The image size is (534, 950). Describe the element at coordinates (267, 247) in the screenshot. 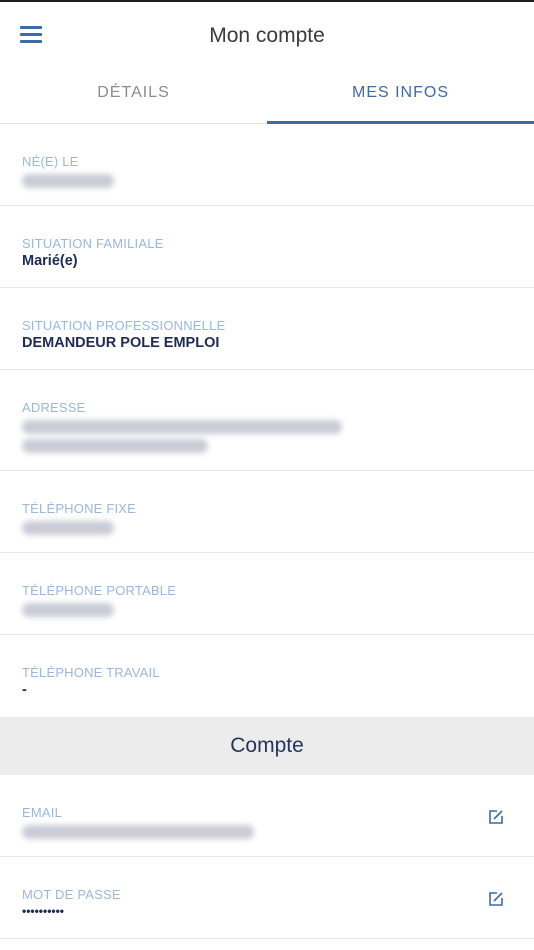

I see `field-family-situation: SITUATION FAMILIALE Marié(e)` at that location.